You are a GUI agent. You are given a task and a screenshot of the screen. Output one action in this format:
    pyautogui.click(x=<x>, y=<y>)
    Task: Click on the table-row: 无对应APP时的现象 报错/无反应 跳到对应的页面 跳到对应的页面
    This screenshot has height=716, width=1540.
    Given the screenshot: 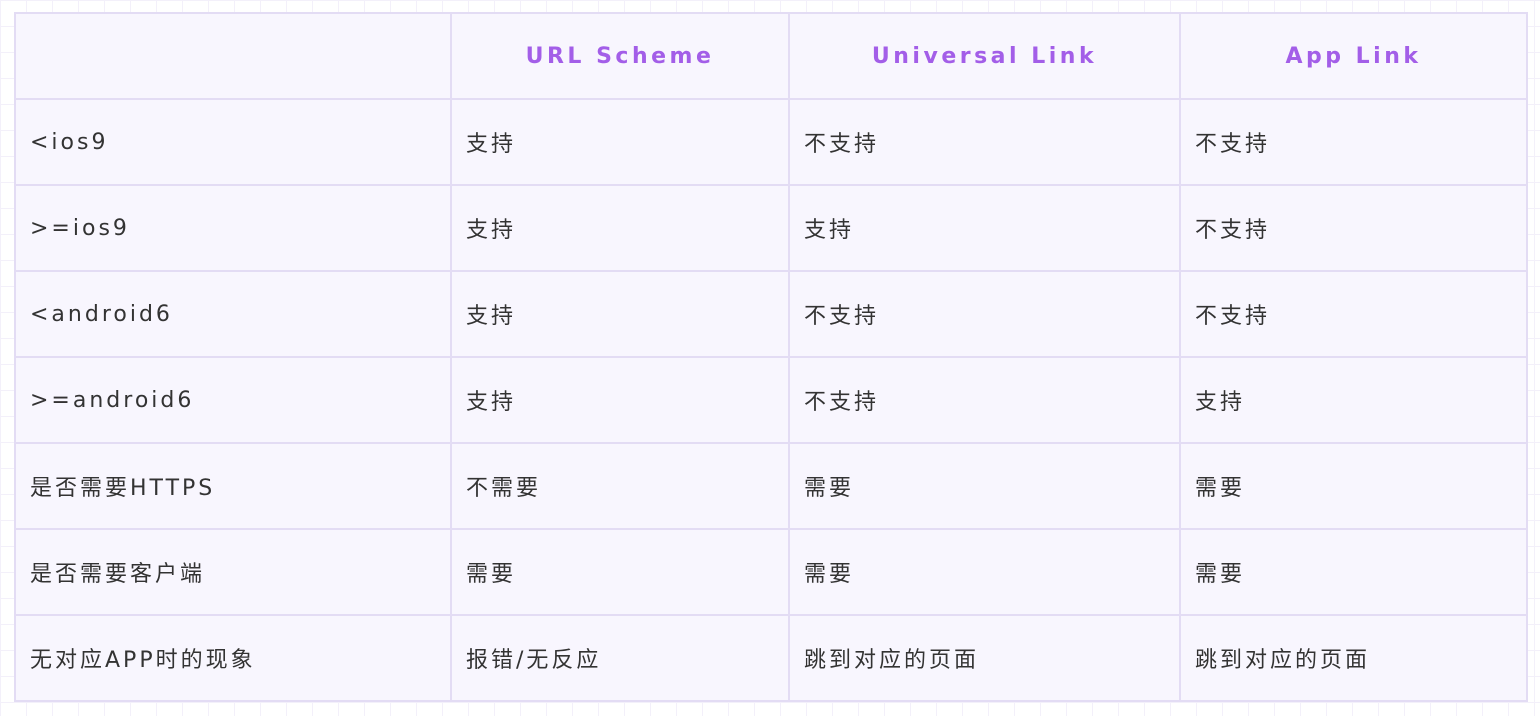 What is the action you would take?
    pyautogui.click(x=771, y=658)
    